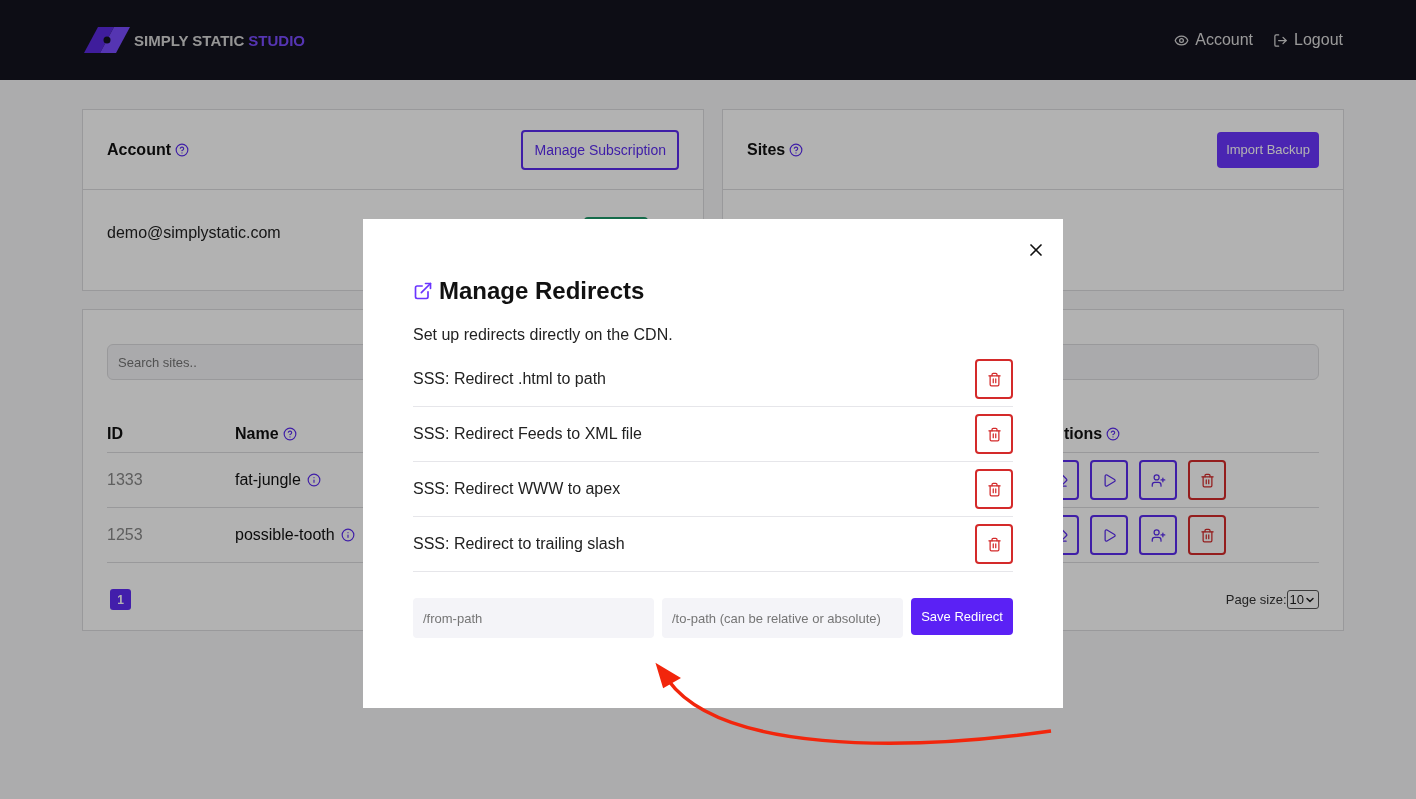 This screenshot has height=799, width=1416. What do you see at coordinates (115, 433) in the screenshot?
I see `column-header: ID` at bounding box center [115, 433].